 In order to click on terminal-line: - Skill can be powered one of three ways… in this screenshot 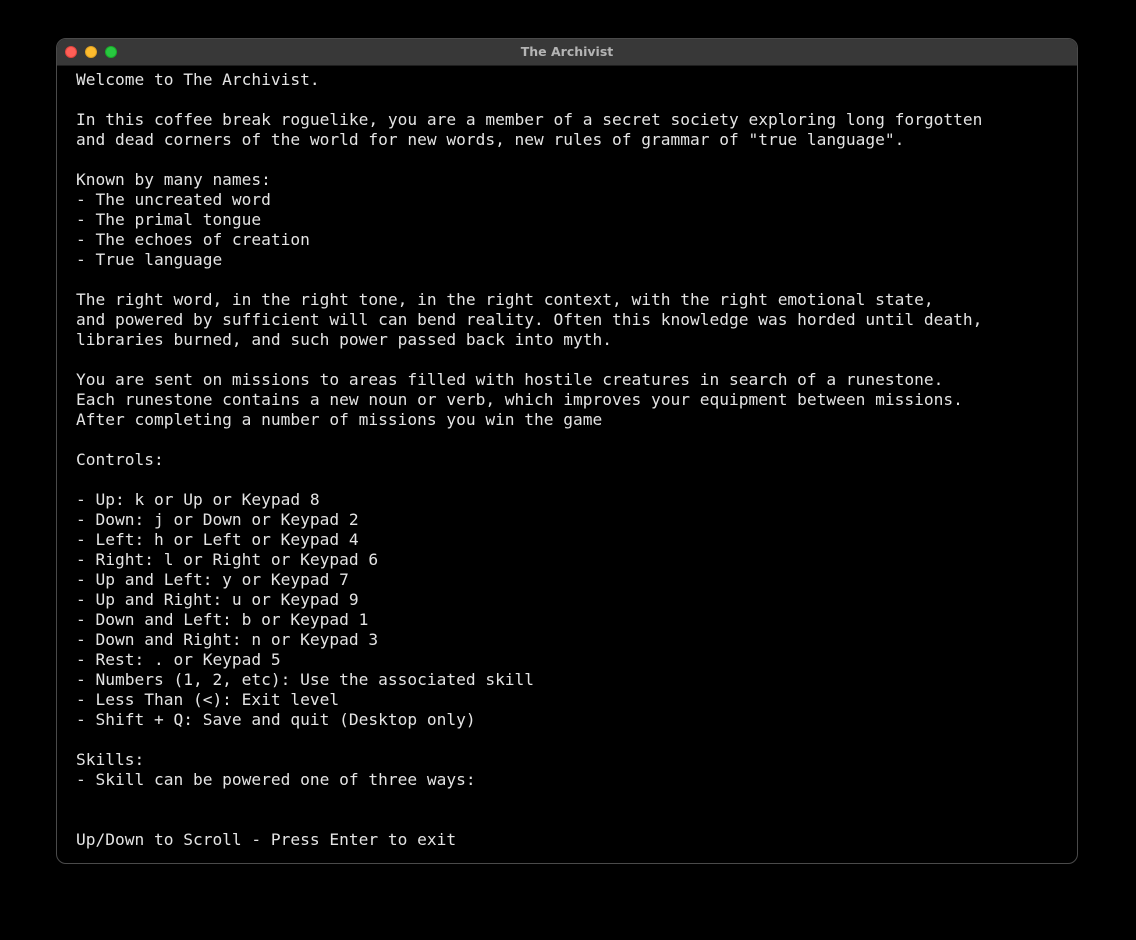, I will do `click(276, 779)`.